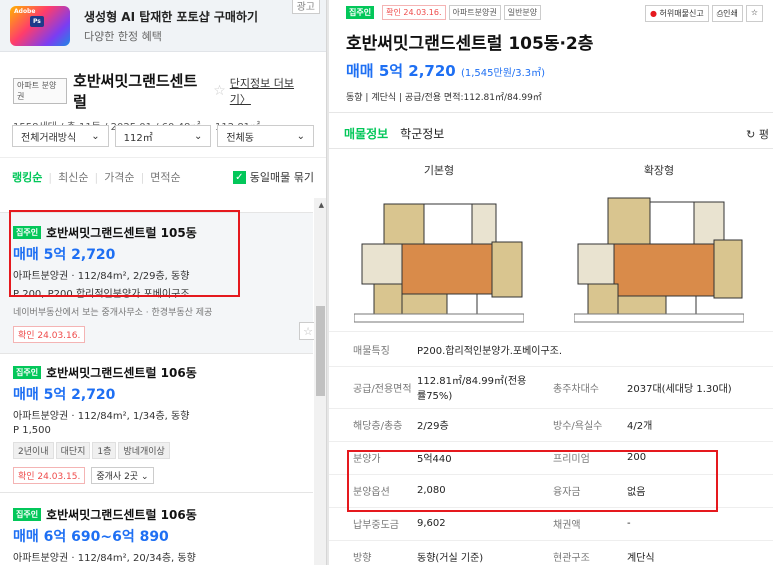 This screenshot has width=773, height=565. What do you see at coordinates (144, 450) in the screenshot?
I see `feature-chip: 방네개이상` at bounding box center [144, 450].